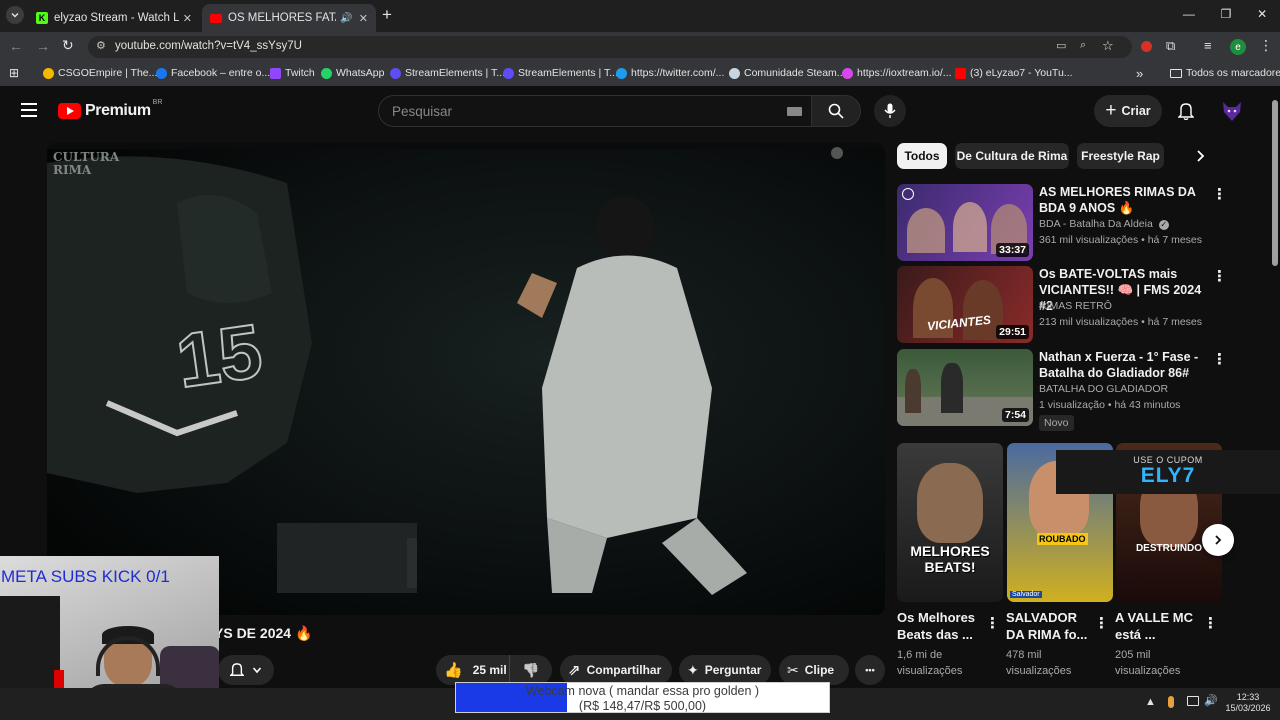 The height and width of the screenshot is (720, 1280). What do you see at coordinates (1062, 539) in the screenshot?
I see `short-overlay-text: ROUBADO` at bounding box center [1062, 539].